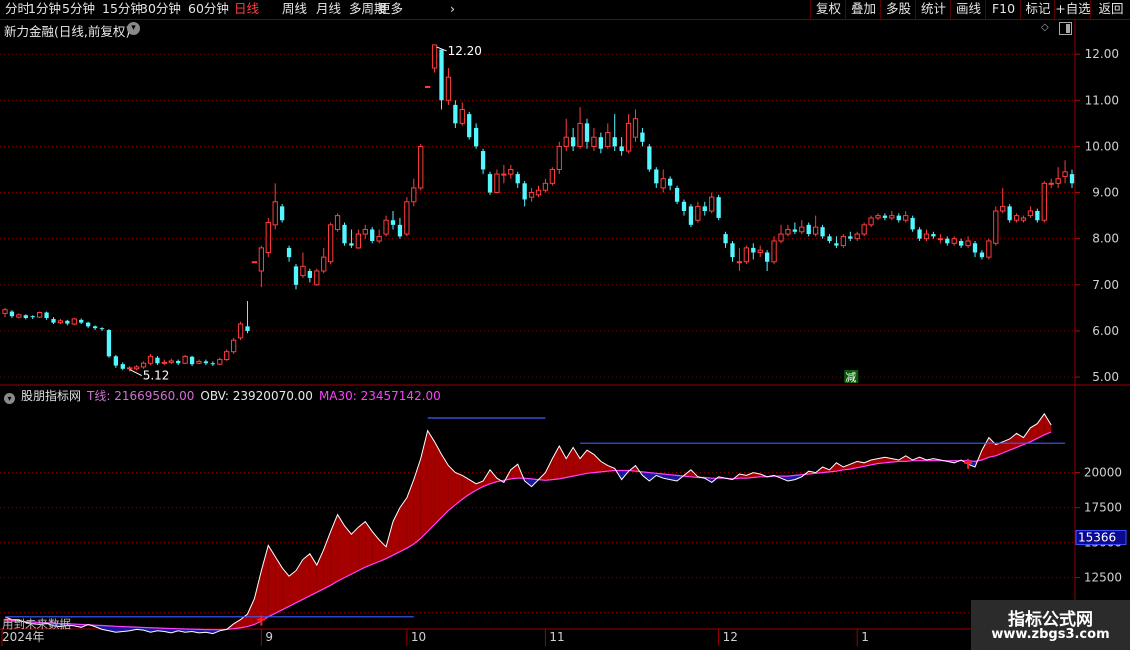 The width and height of the screenshot is (1130, 650). I want to click on price-tick-label: 6.00, so click(1105, 331).